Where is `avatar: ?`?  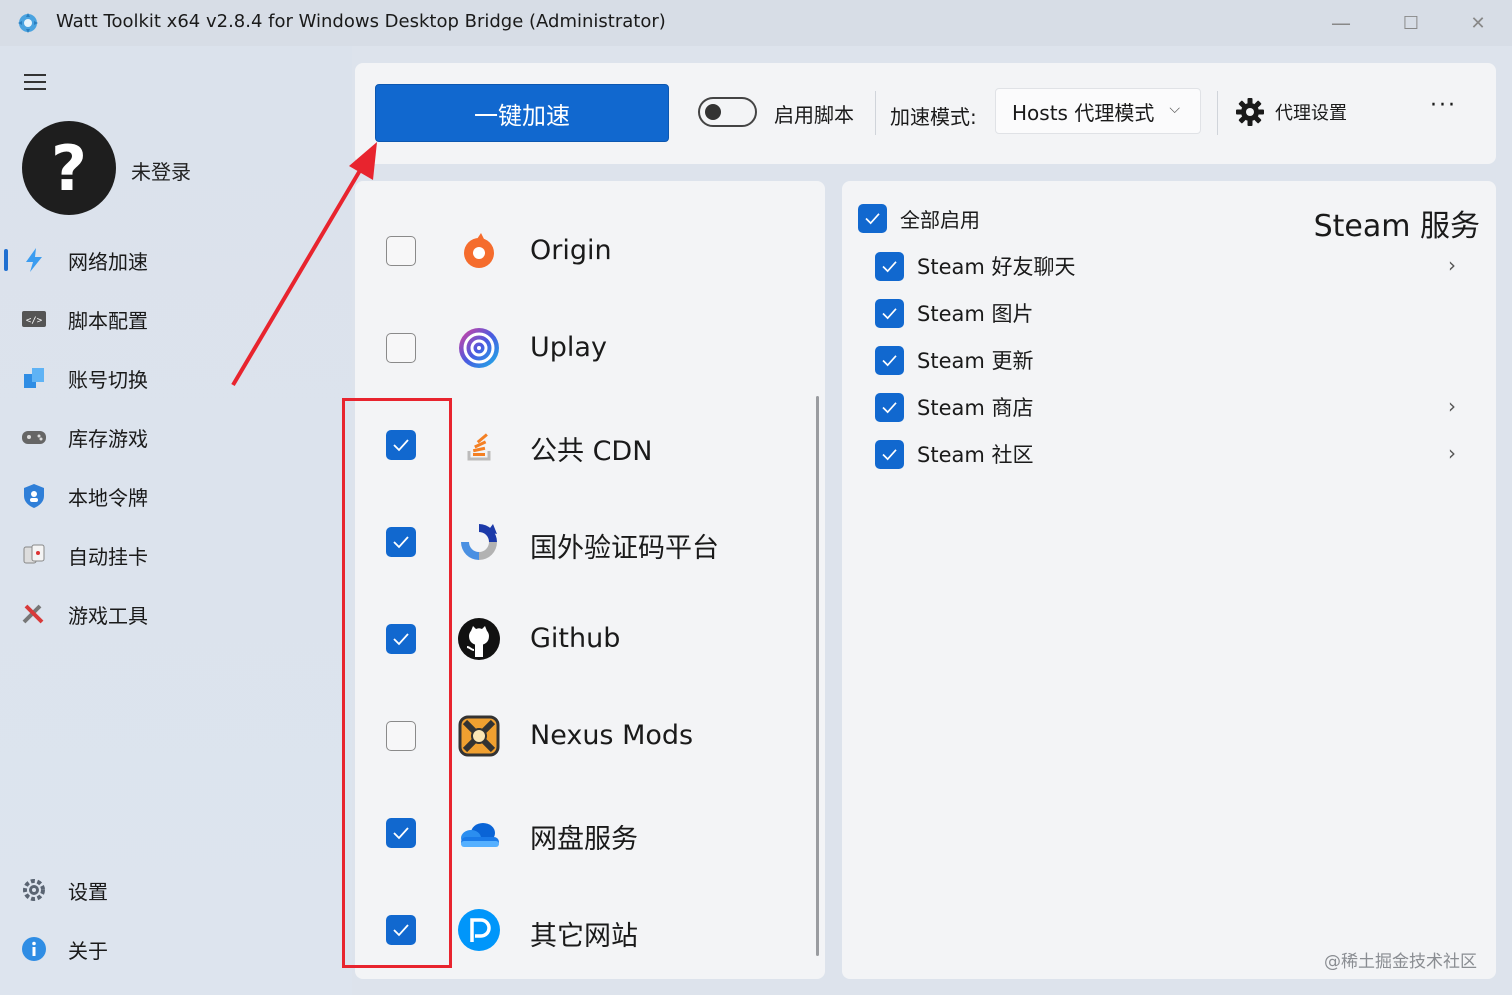 avatar: ? is located at coordinates (69, 168).